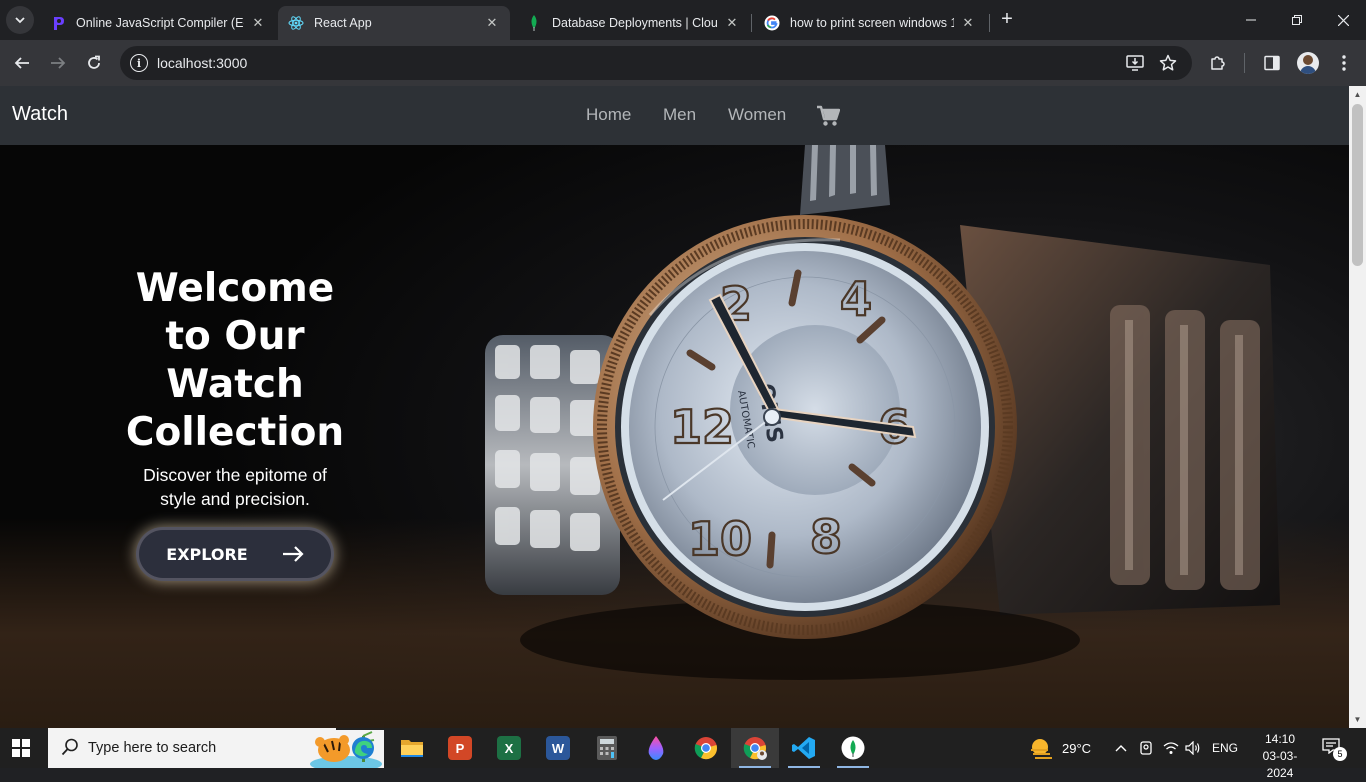 This screenshot has height=782, width=1366. Describe the element at coordinates (720, 539) in the screenshot. I see `dial-numeral: 10` at that location.